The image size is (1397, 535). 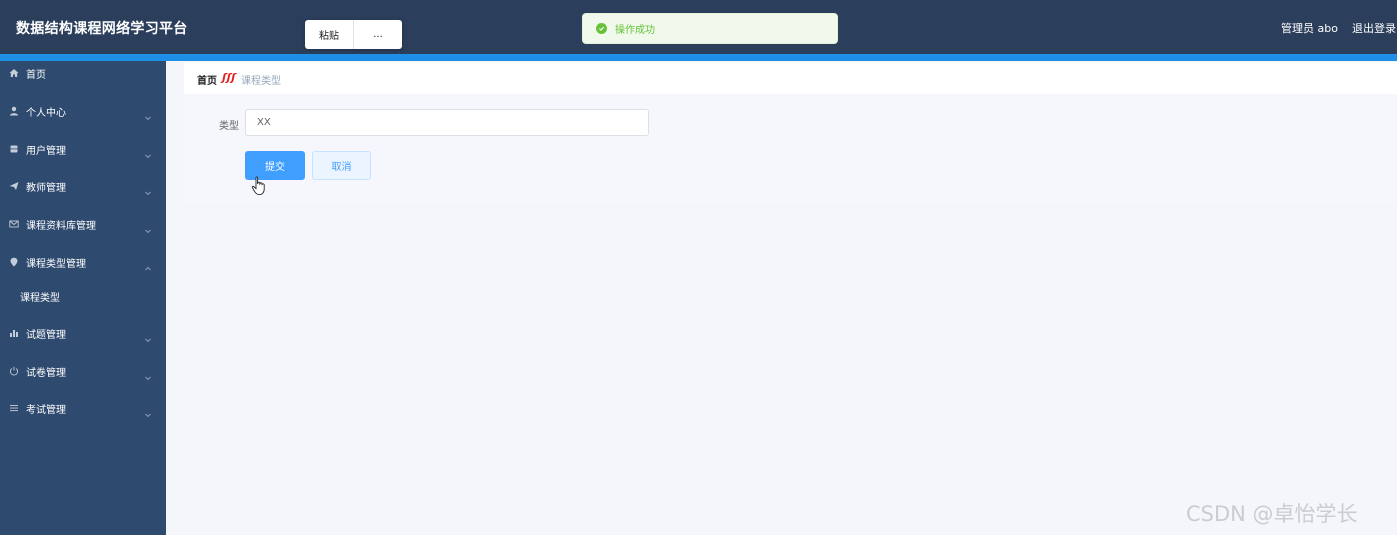 What do you see at coordinates (40, 298) in the screenshot?
I see `sidebar-subitem-label: 课程类型` at bounding box center [40, 298].